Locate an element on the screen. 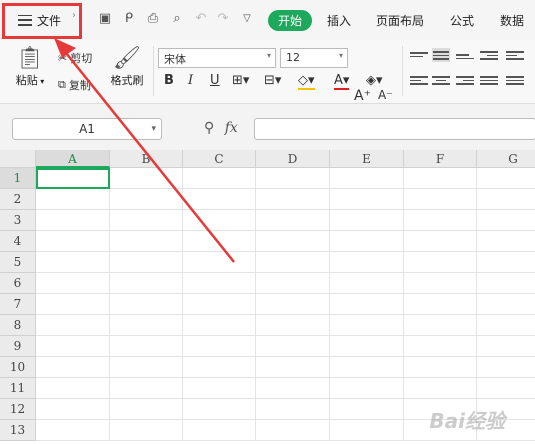 Image resolution: width=535 pixels, height=444 pixels. row-header-13: 13 is located at coordinates (18, 430).